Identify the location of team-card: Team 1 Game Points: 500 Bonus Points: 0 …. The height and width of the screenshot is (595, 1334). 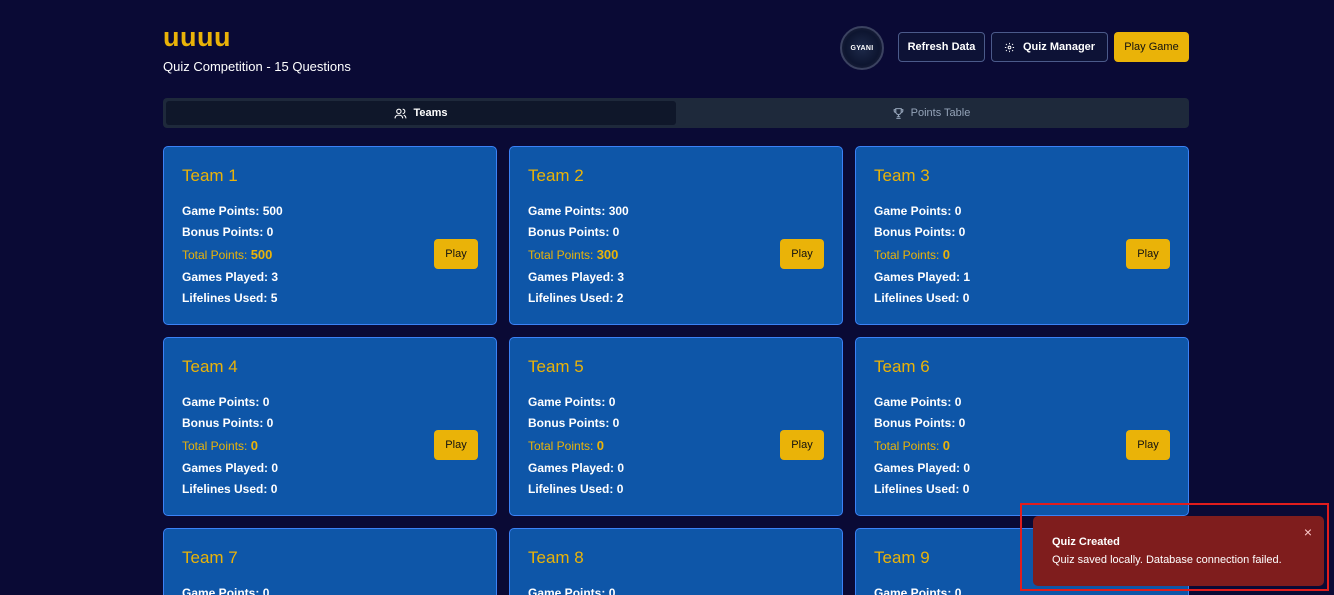
(330, 235).